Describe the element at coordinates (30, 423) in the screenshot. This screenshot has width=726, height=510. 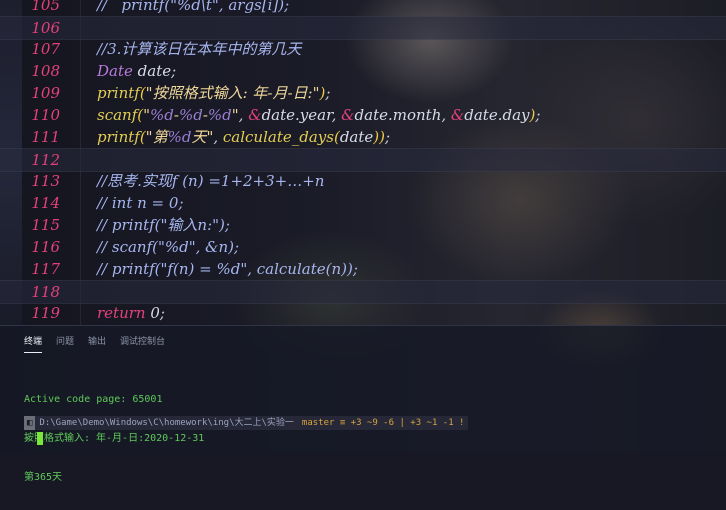
I see `windows-icon: ◧` at that location.